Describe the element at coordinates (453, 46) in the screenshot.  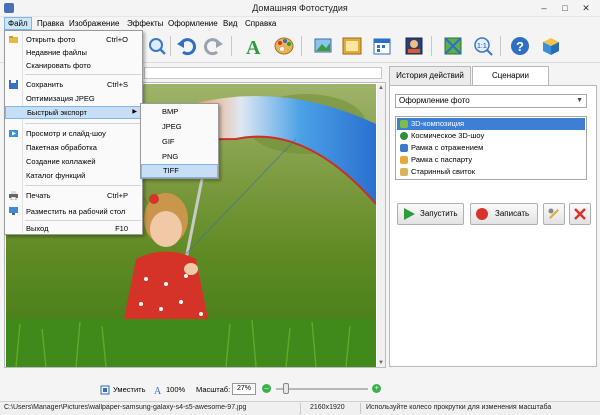
I see `crop-icon` at that location.